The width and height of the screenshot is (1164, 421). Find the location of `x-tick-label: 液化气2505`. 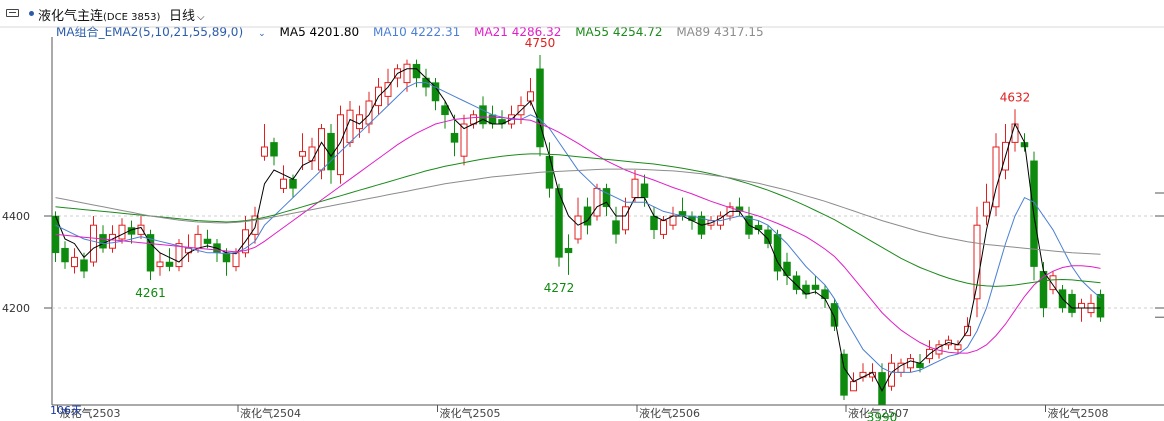

x-tick-label: 液化气2505 is located at coordinates (470, 413).